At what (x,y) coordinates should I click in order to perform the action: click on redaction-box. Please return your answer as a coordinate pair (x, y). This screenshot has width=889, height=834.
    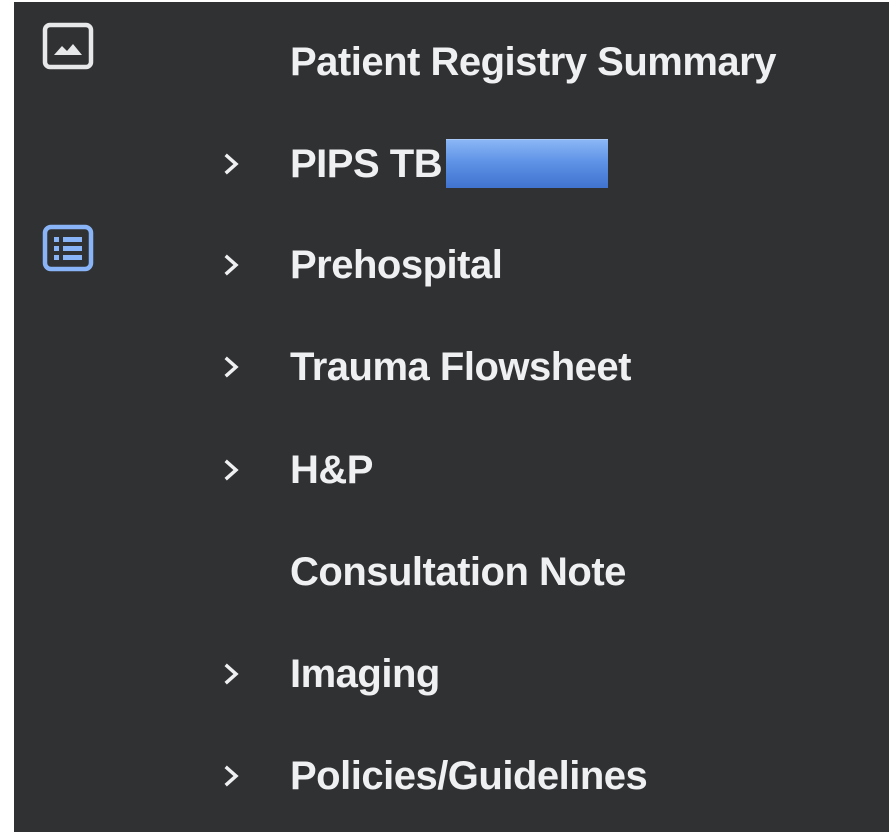
    Looking at the image, I should click on (527, 163).